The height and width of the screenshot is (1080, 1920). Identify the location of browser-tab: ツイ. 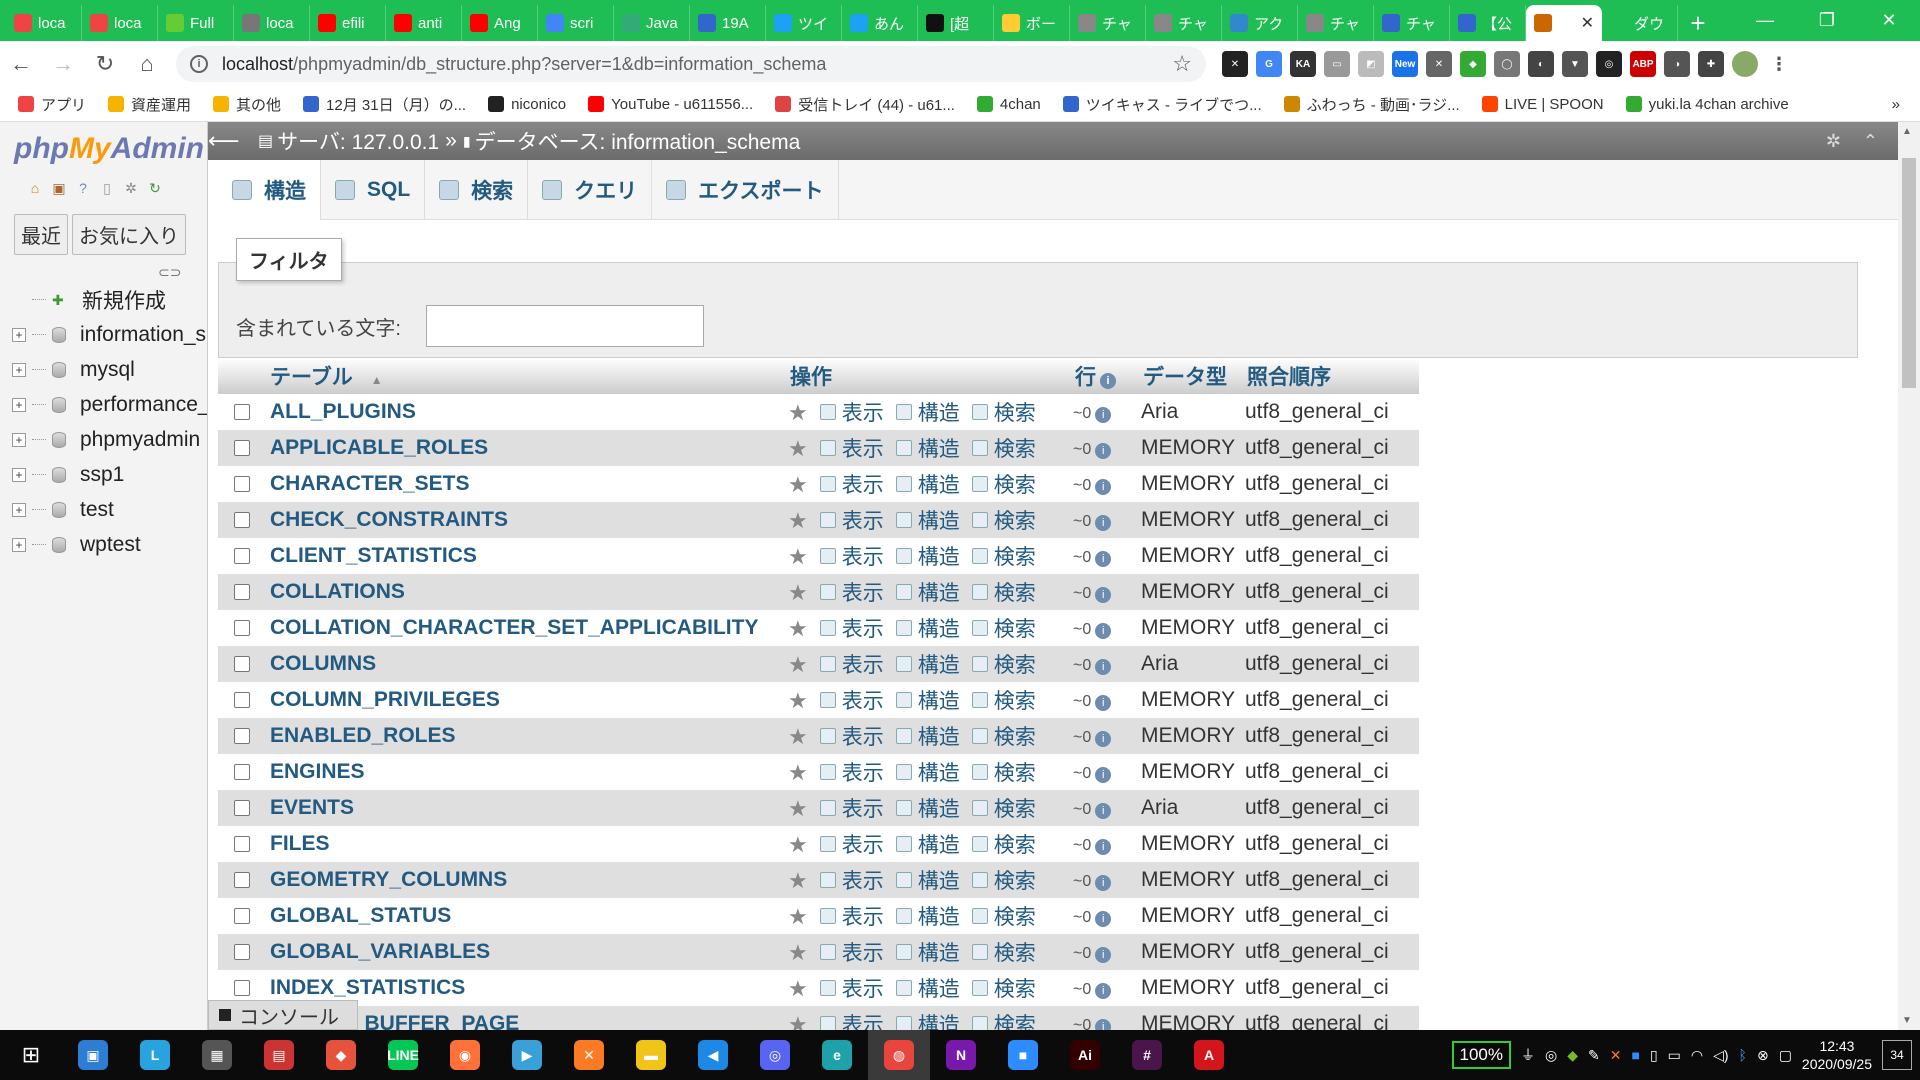
(804, 23).